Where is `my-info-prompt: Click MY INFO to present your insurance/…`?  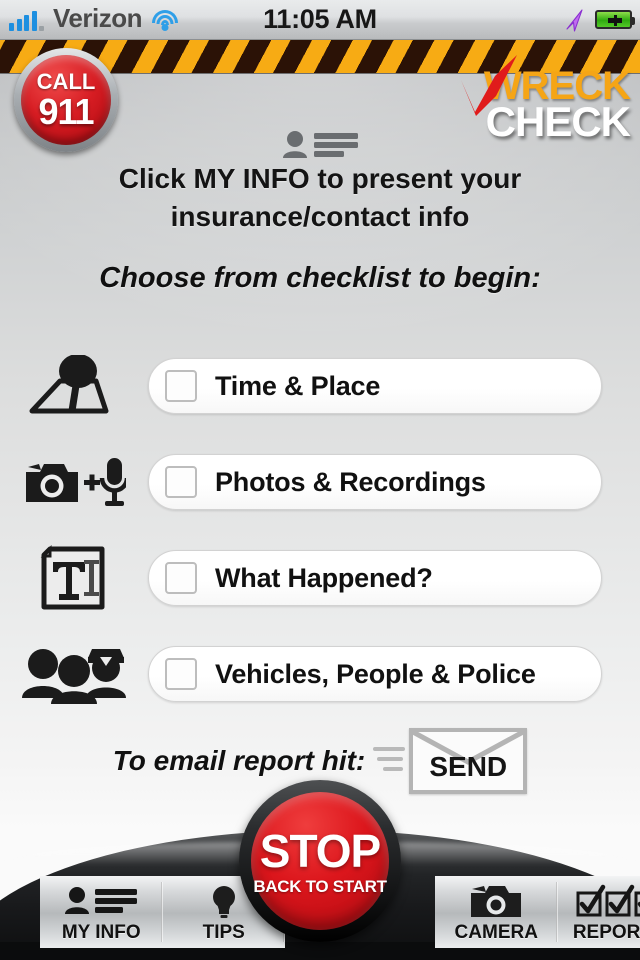
my-info-prompt: Click MY INFO to present your insurance/… is located at coordinates (320, 198).